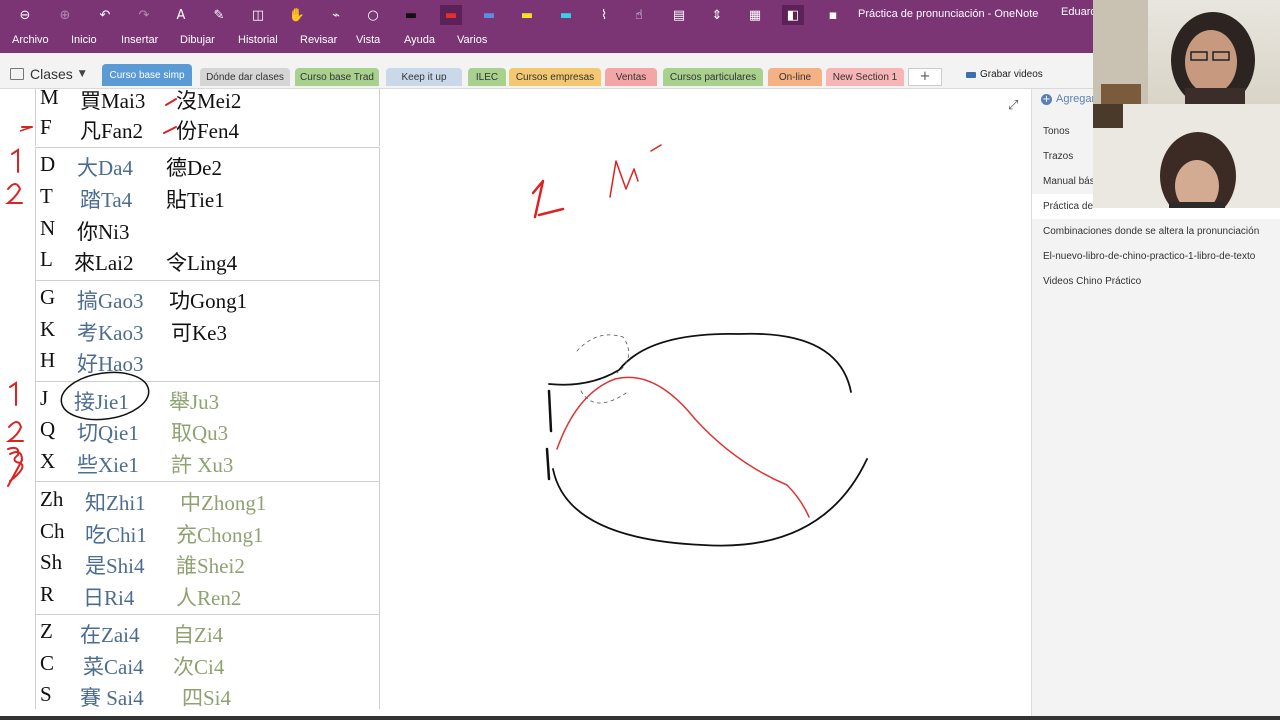 This screenshot has height=720, width=1280. What do you see at coordinates (971, 74) in the screenshot?
I see `camera-icon` at bounding box center [971, 74].